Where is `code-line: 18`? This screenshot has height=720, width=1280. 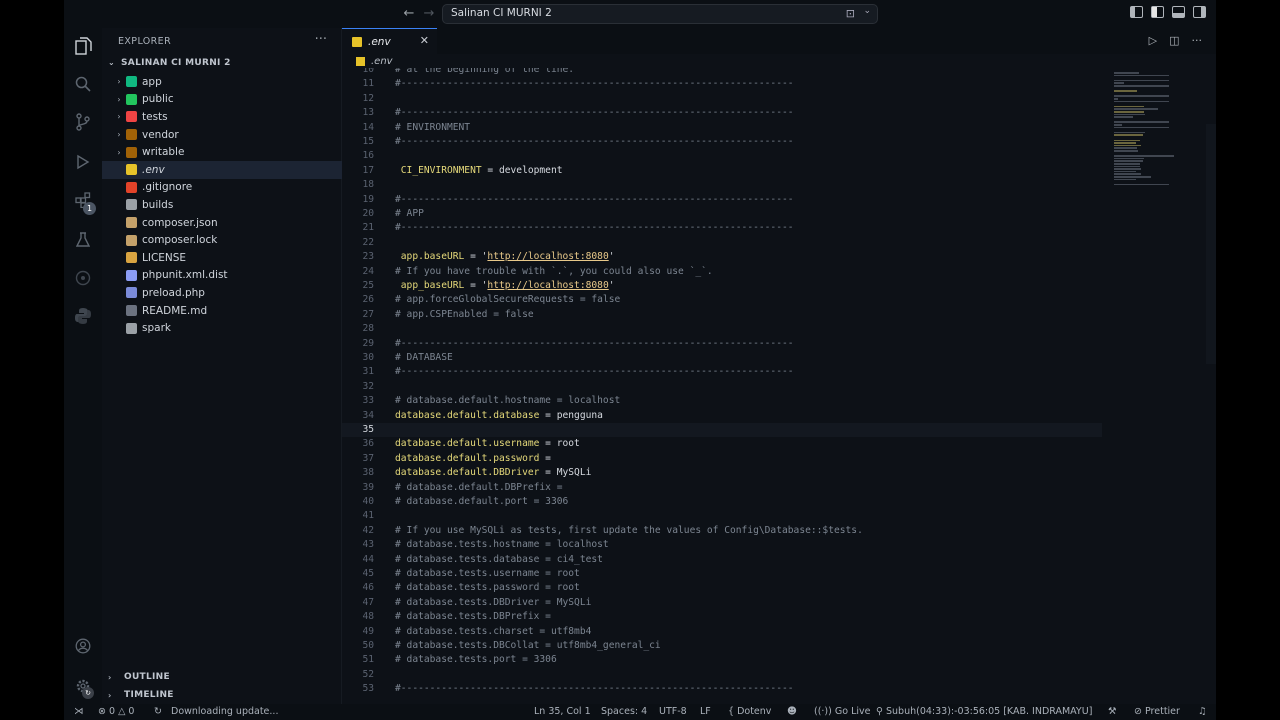 code-line: 18 is located at coordinates (722, 185).